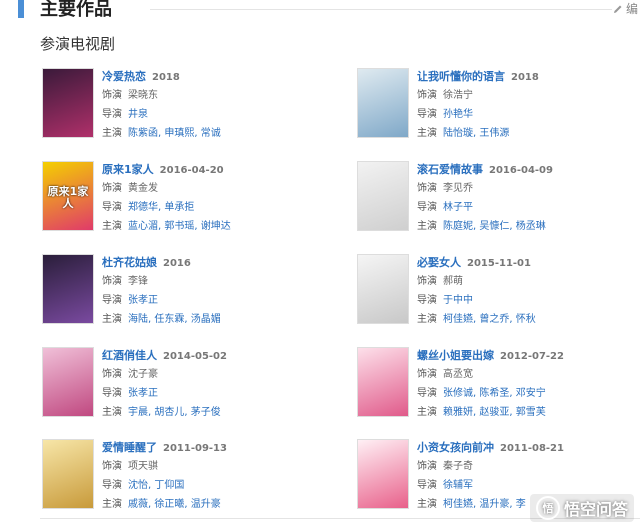  I want to click on work-card: 必娶女人 2015-11-01 饰演 郝萌 导演 于中中 主演 柯佳嬿, 曾之乔, 怀秋, so click(498, 295).